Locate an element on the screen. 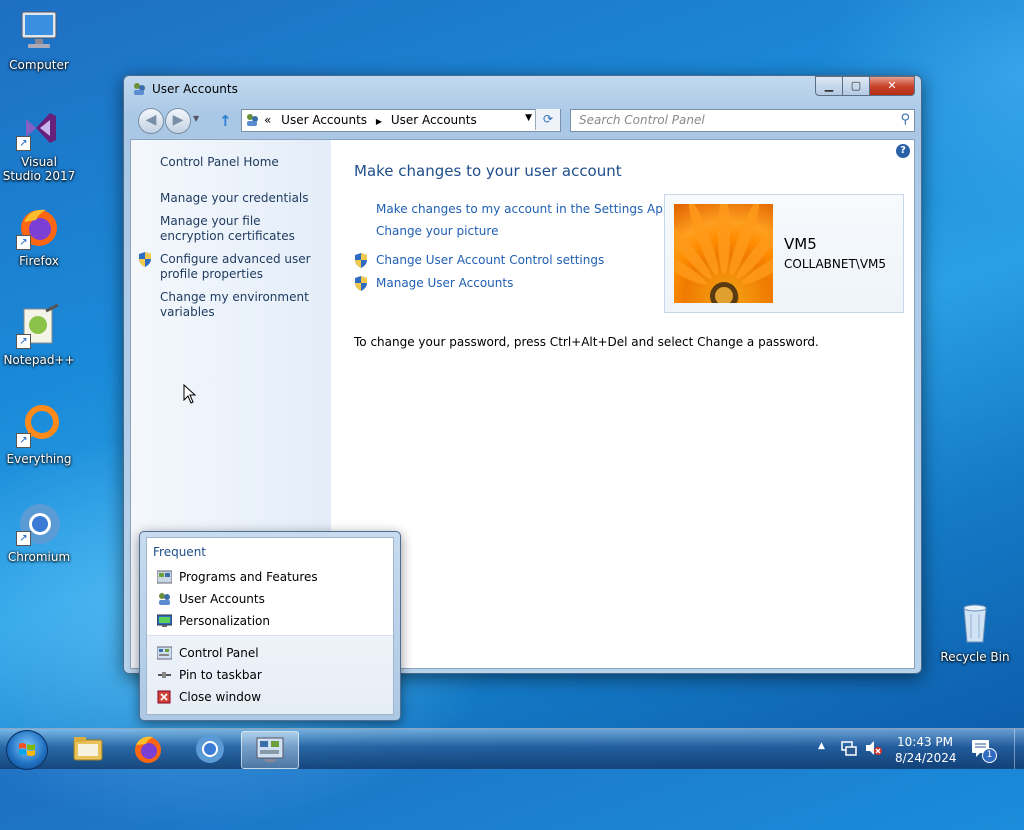  window-app-icon is located at coordinates (139, 89).